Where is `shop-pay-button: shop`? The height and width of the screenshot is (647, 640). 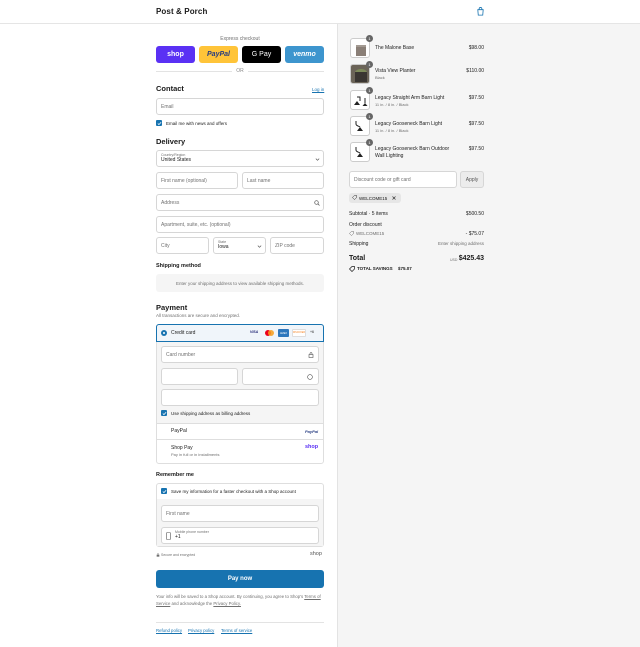 shop-pay-button: shop is located at coordinates (175, 54).